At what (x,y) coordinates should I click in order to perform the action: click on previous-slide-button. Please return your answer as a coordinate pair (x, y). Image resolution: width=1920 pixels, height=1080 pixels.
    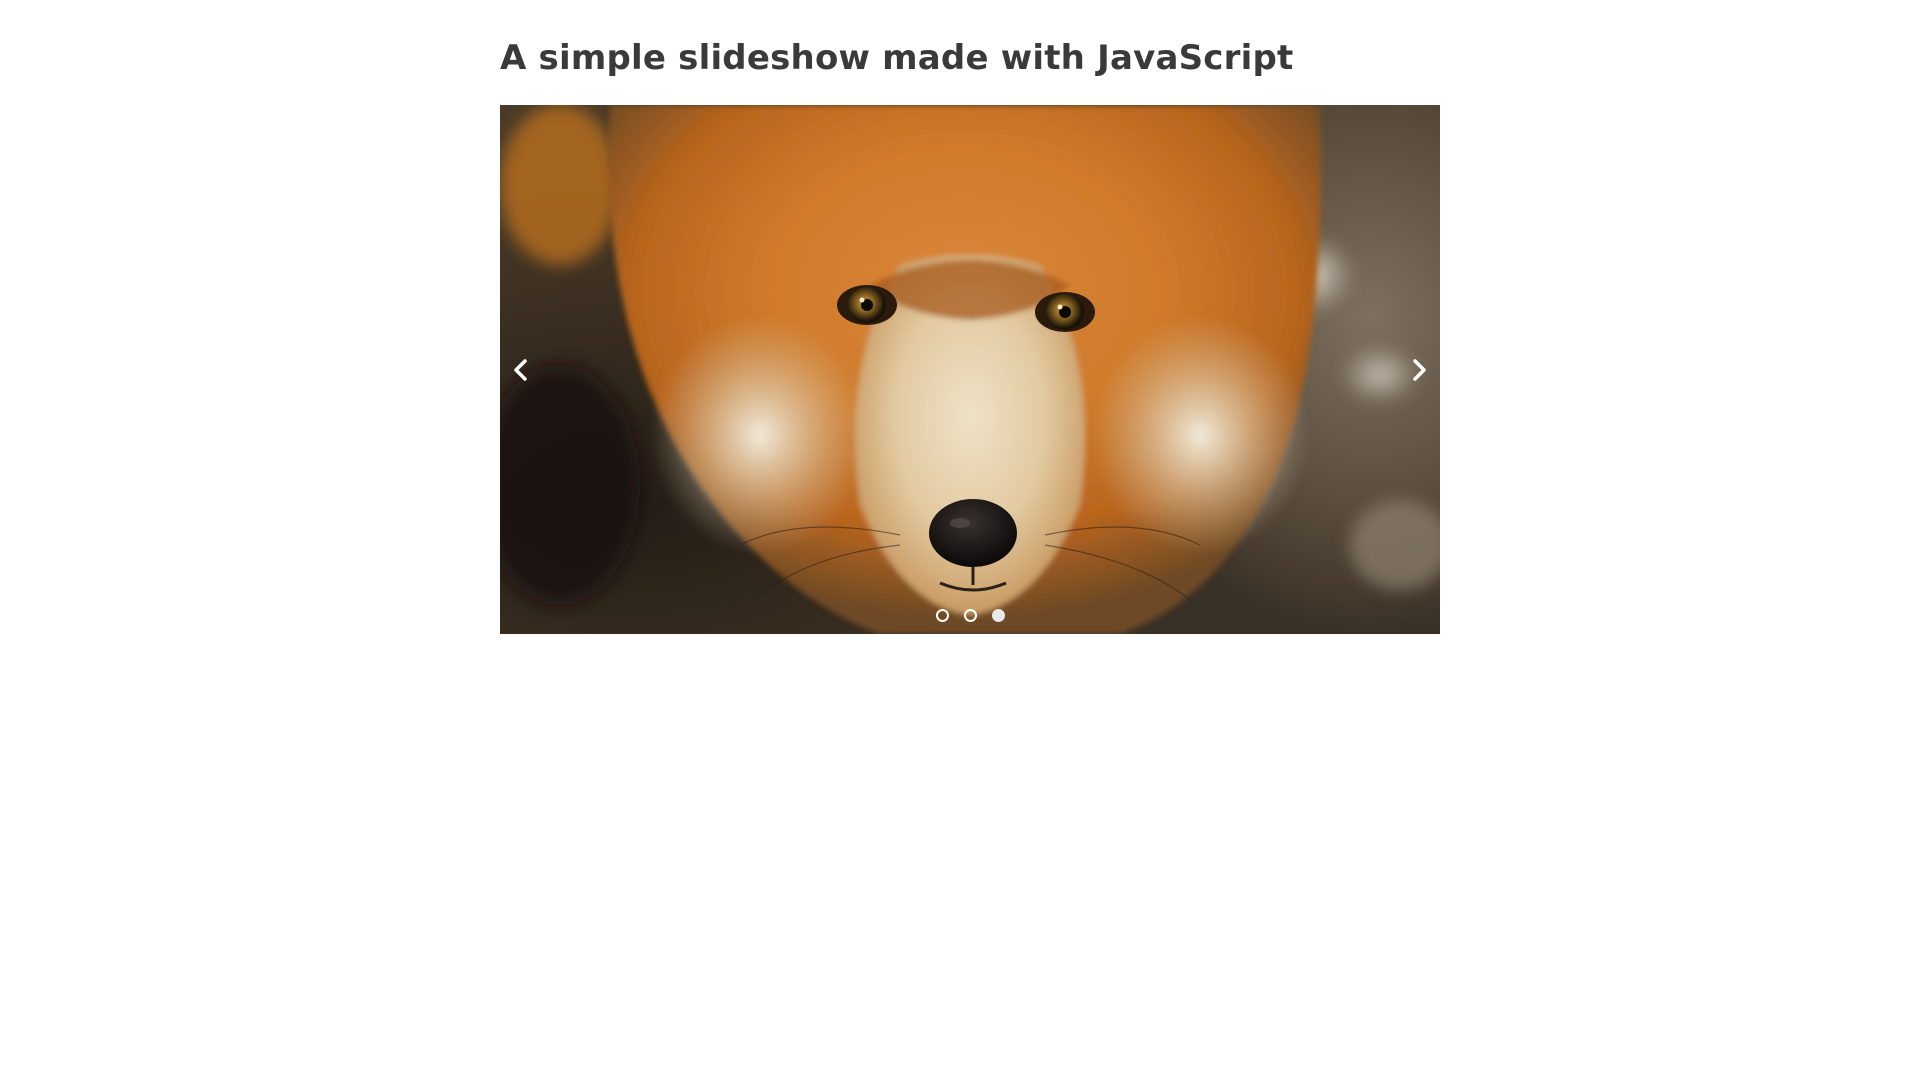
    Looking at the image, I should click on (521, 370).